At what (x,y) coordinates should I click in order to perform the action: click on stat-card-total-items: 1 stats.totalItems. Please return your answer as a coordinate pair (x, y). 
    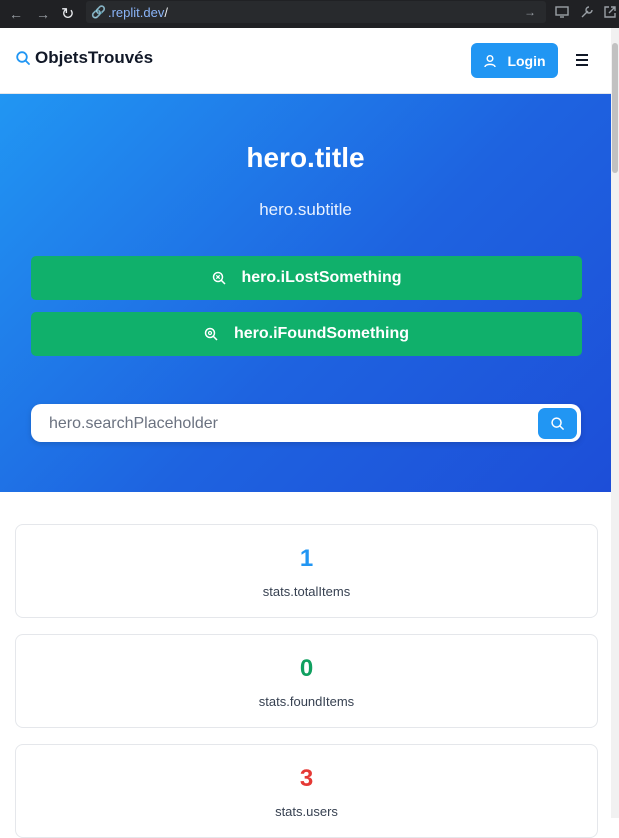
    Looking at the image, I should click on (306, 571).